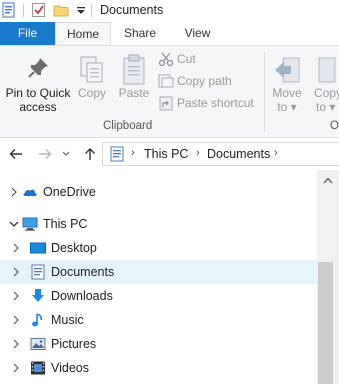 The height and width of the screenshot is (384, 339). I want to click on scroll-up-arrow-icon, so click(328, 181).